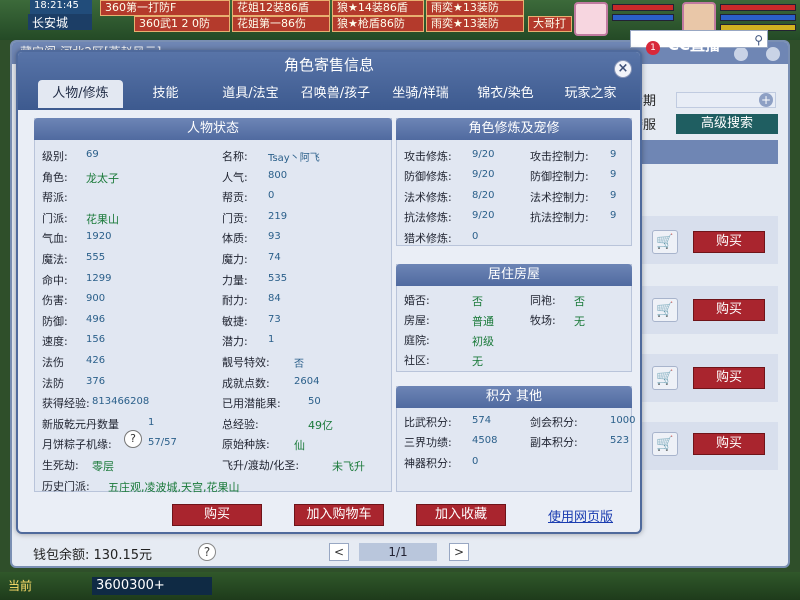  I want to click on add-to-favorites-button: 加入收藏, so click(461, 515).